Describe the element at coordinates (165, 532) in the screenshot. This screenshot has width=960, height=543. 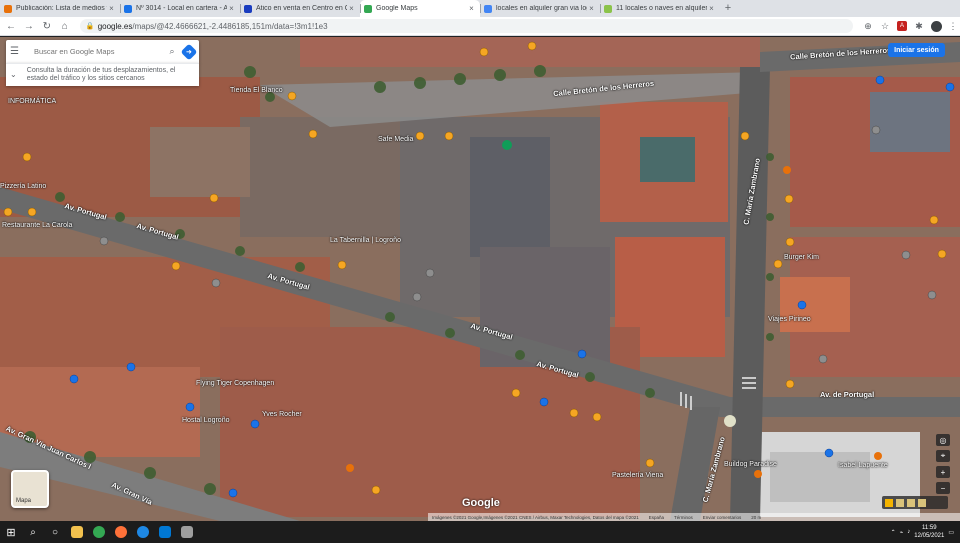
I see `outlook-icon` at that location.